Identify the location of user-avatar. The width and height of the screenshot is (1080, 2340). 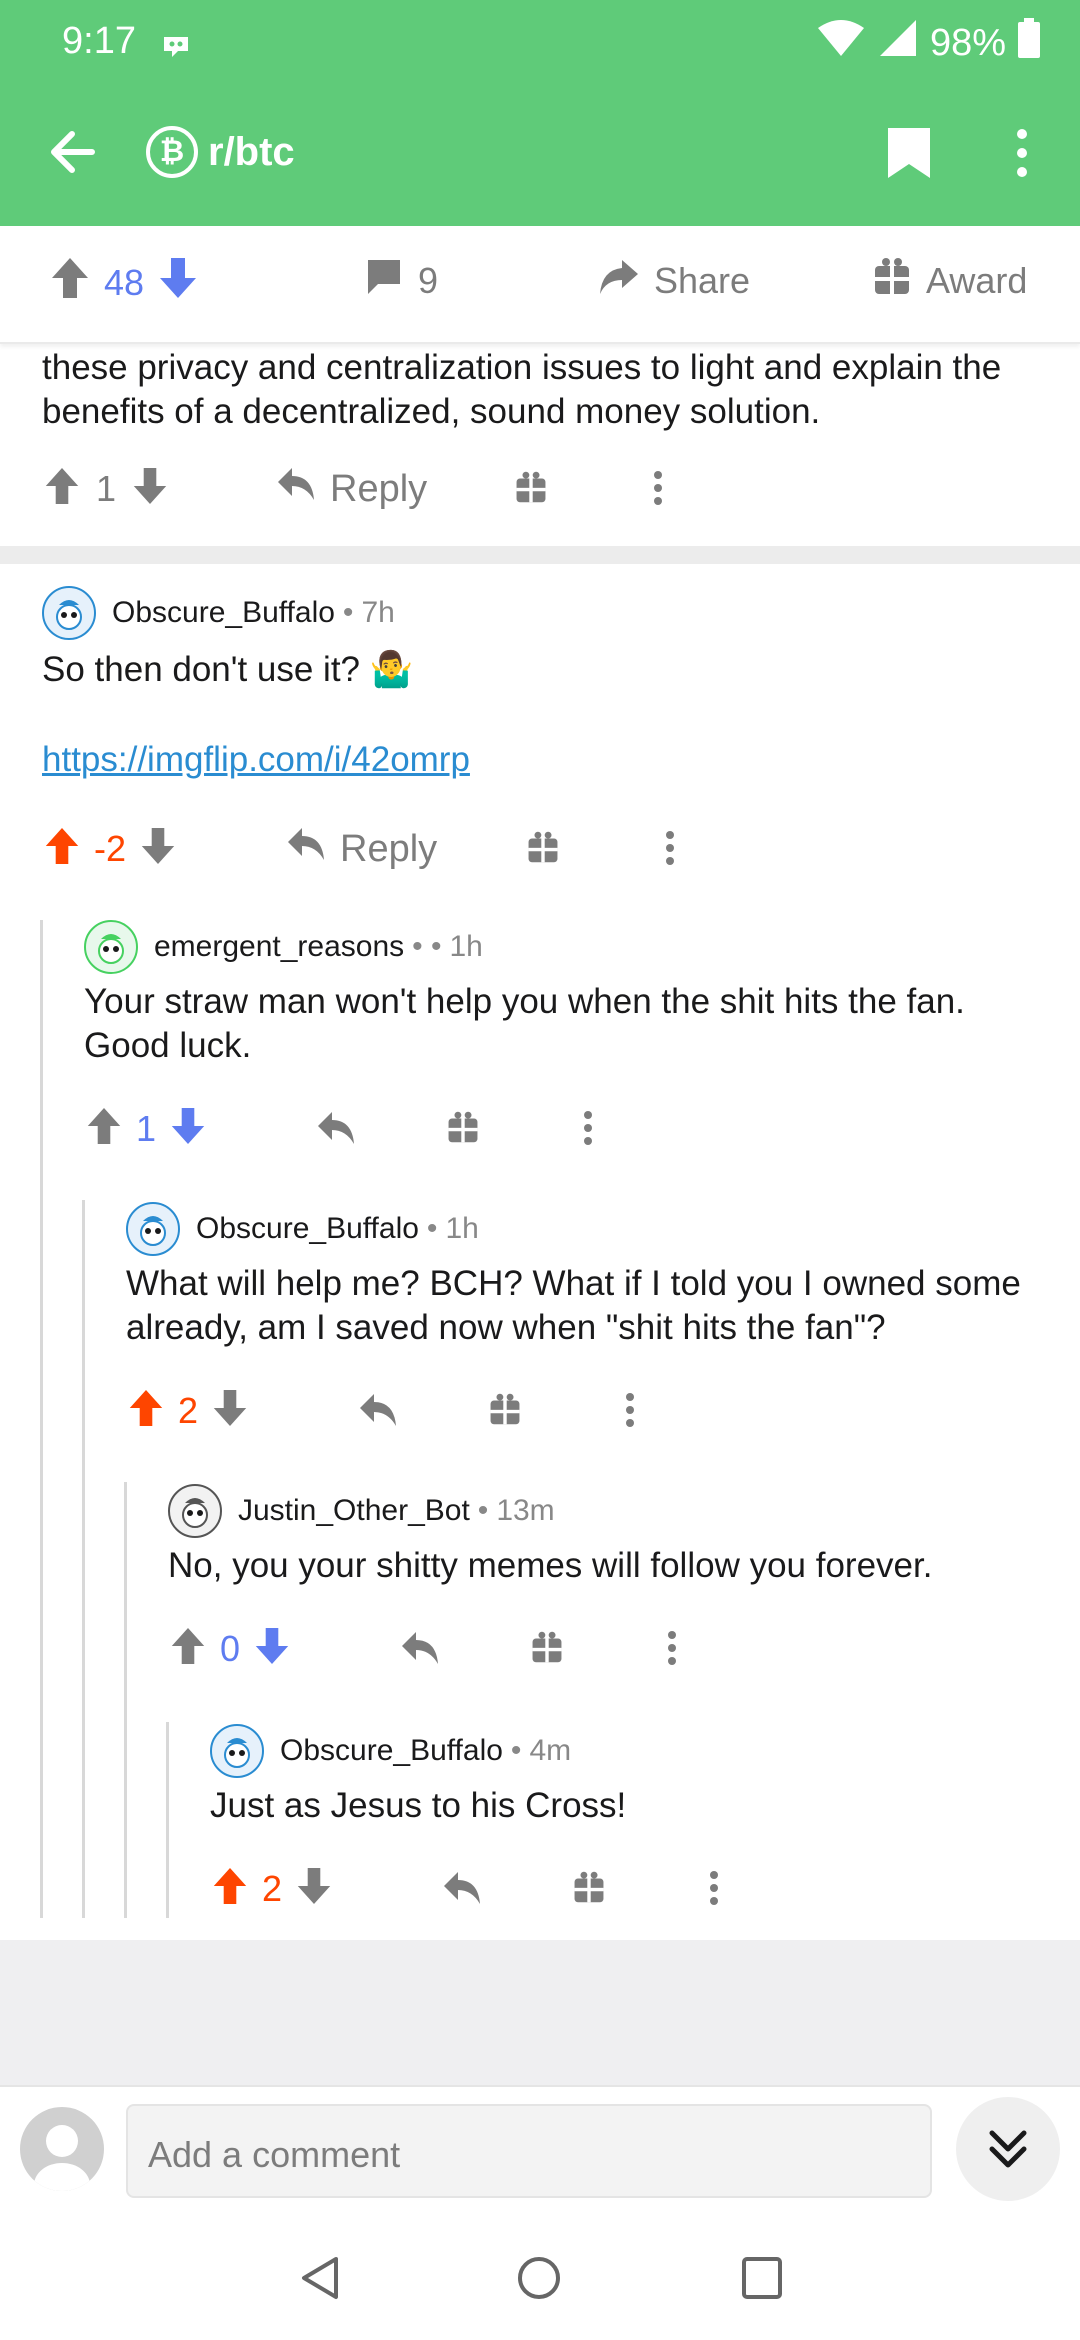
(62, 2149).